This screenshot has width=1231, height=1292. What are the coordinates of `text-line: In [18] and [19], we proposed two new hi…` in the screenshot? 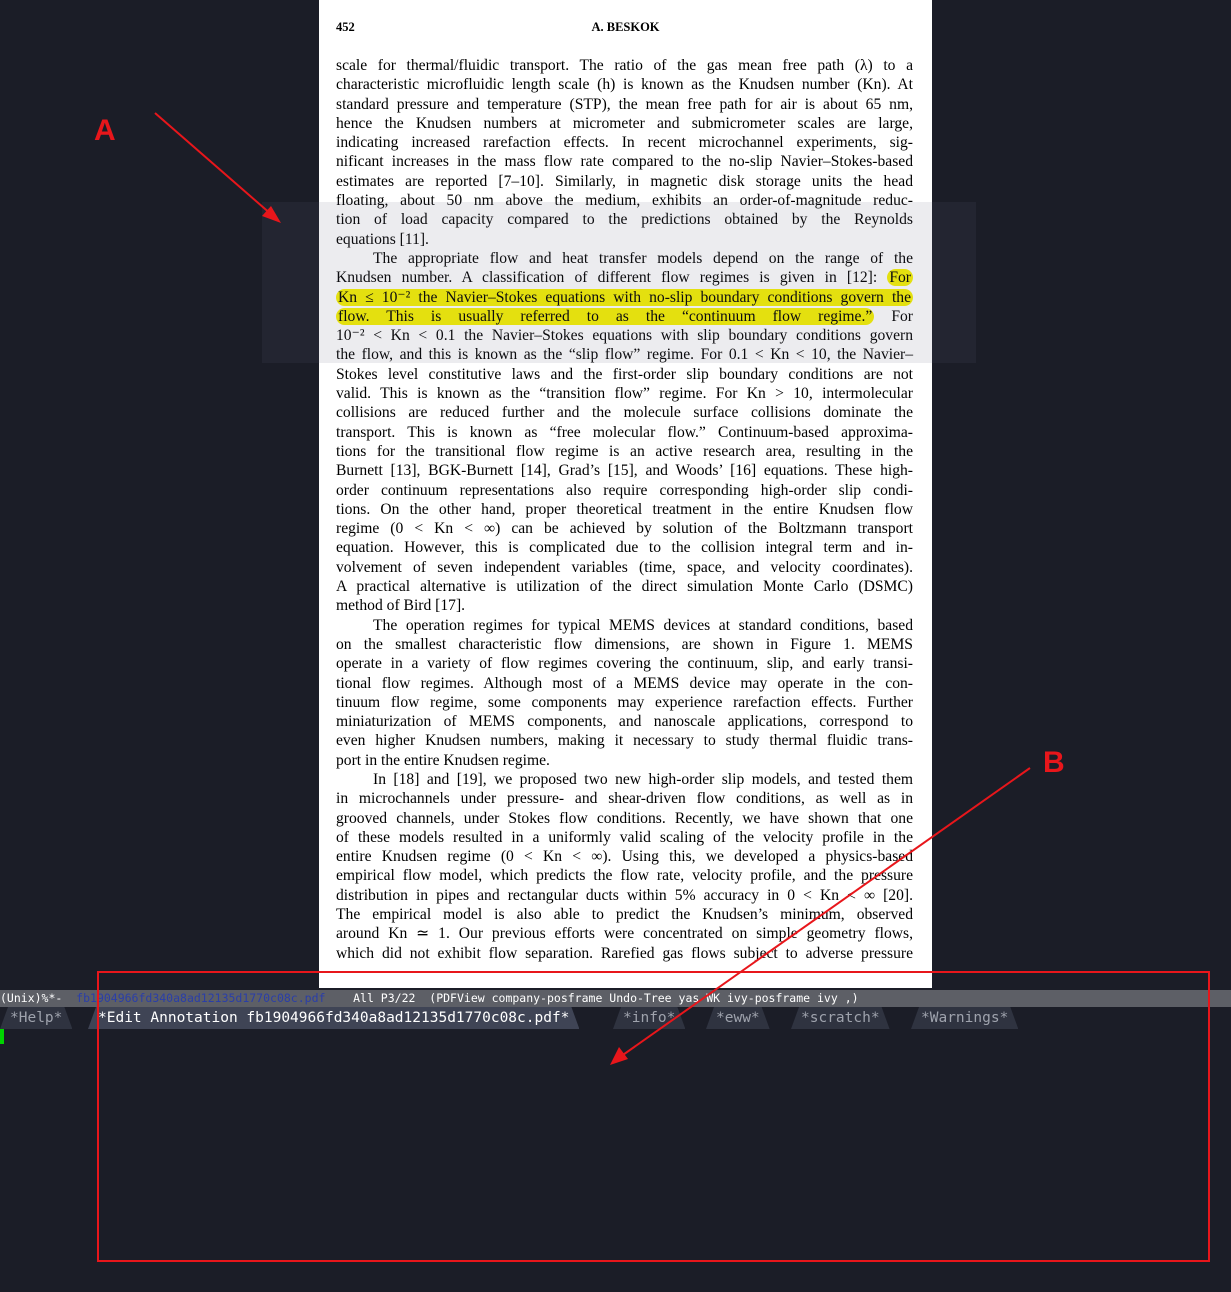 It's located at (643, 779).